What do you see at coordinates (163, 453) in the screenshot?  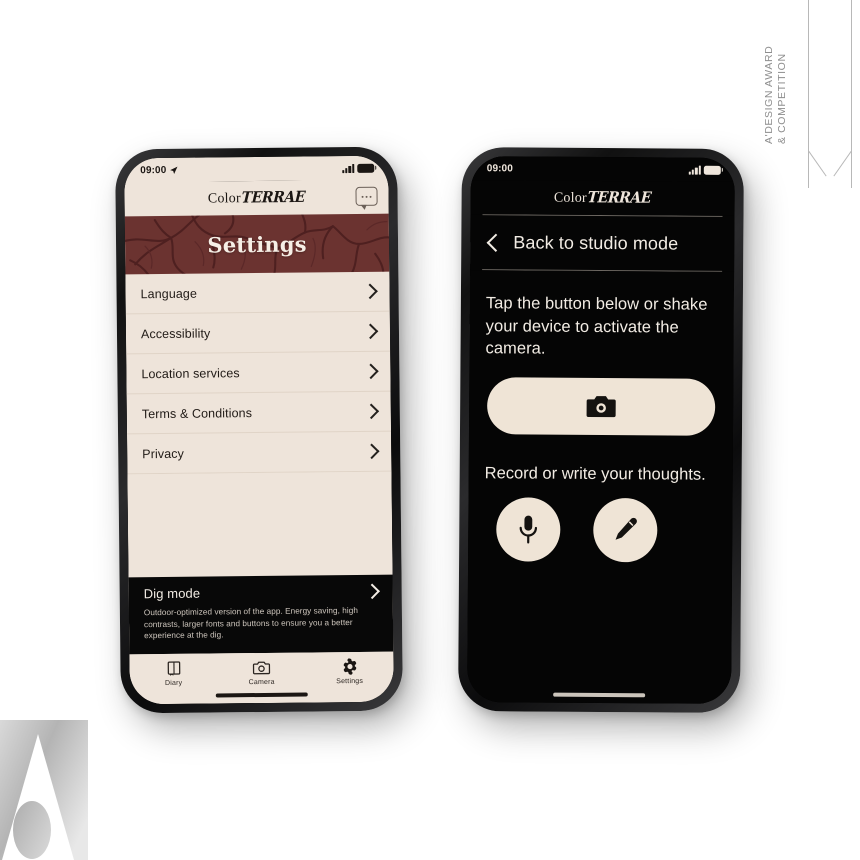 I see `settings-item-label: Privacy` at bounding box center [163, 453].